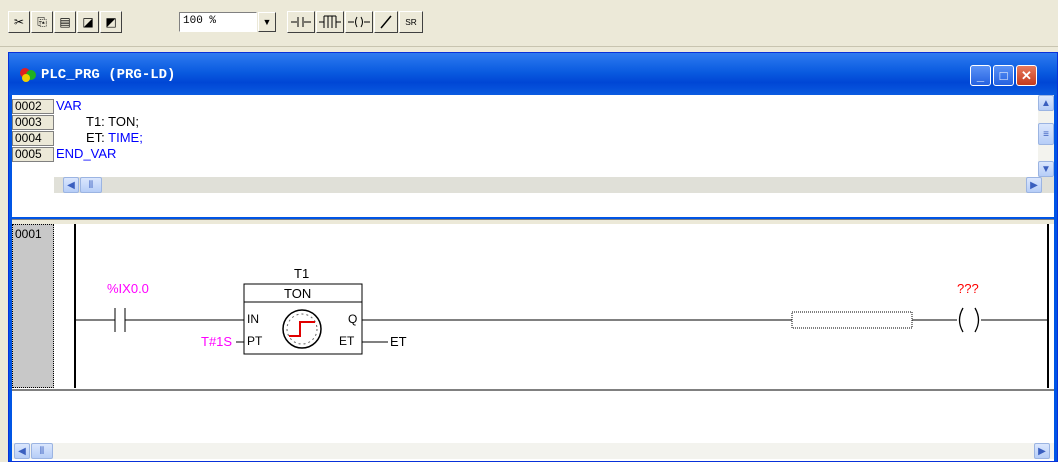 The height and width of the screenshot is (462, 1058). Describe the element at coordinates (216, 341) in the screenshot. I see `pt-value-label: T#1S` at that location.